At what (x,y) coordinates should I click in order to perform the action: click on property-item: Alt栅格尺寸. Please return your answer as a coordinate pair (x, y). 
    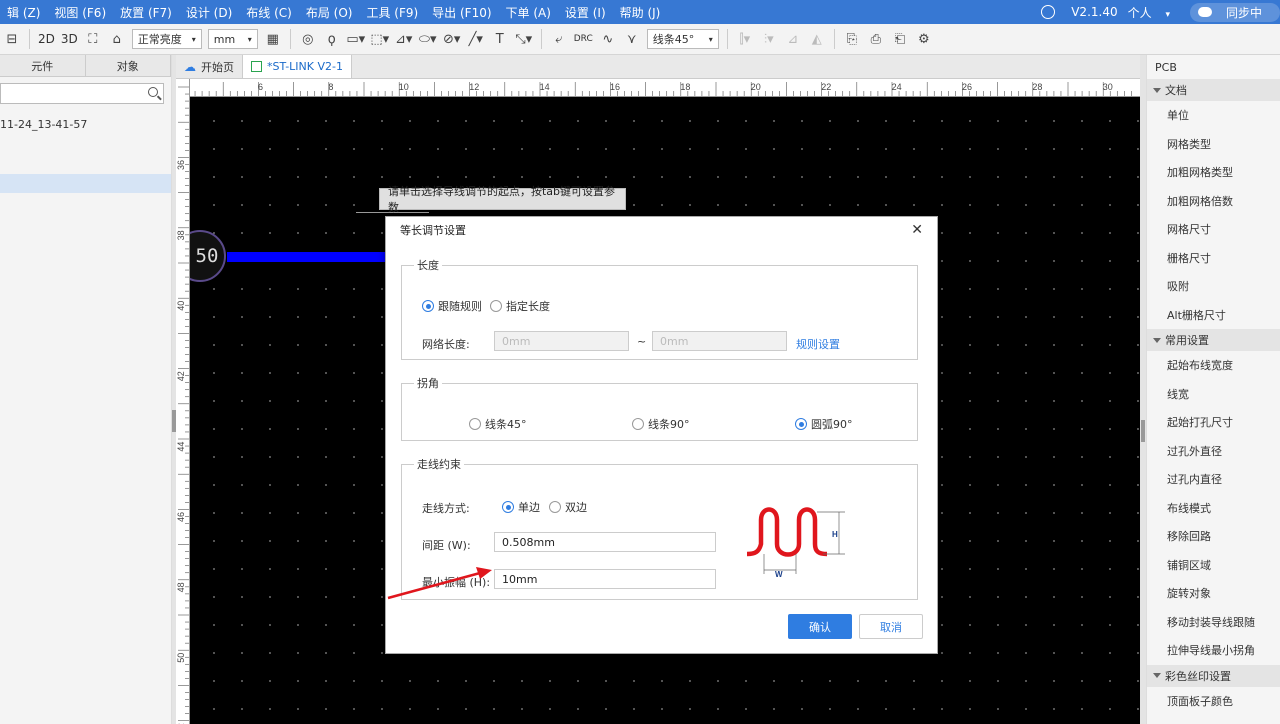
    Looking at the image, I should click on (1213, 315).